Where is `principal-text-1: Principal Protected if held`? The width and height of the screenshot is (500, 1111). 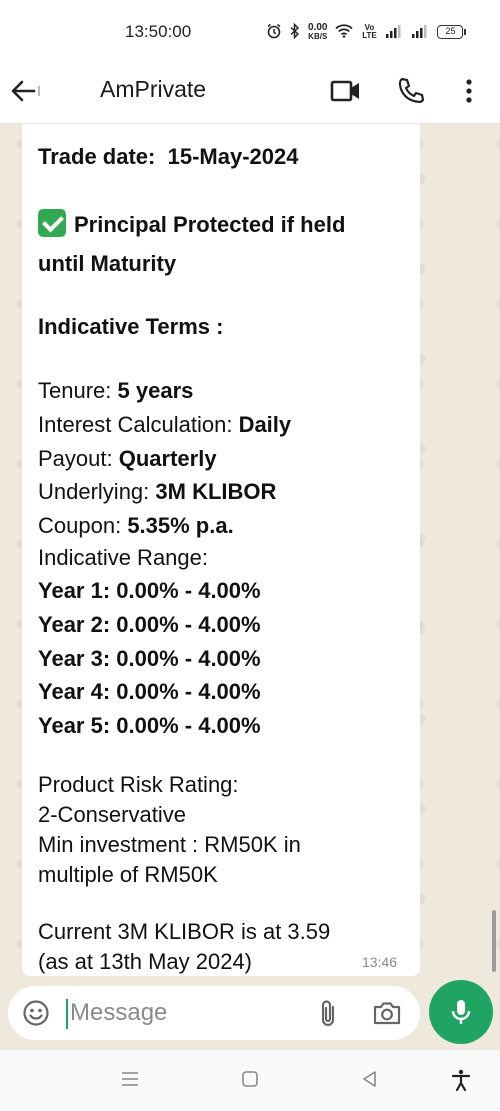 principal-text-1: Principal Protected if held is located at coordinates (210, 224).